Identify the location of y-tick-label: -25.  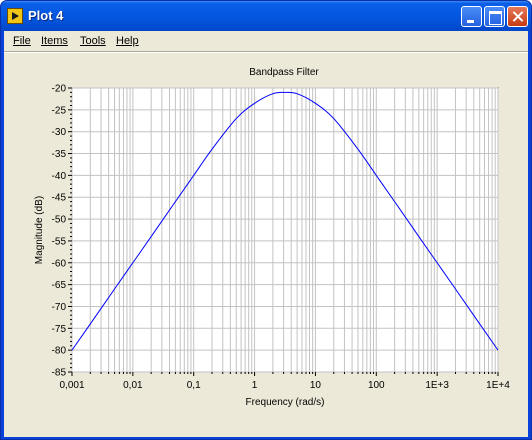
(59, 110).